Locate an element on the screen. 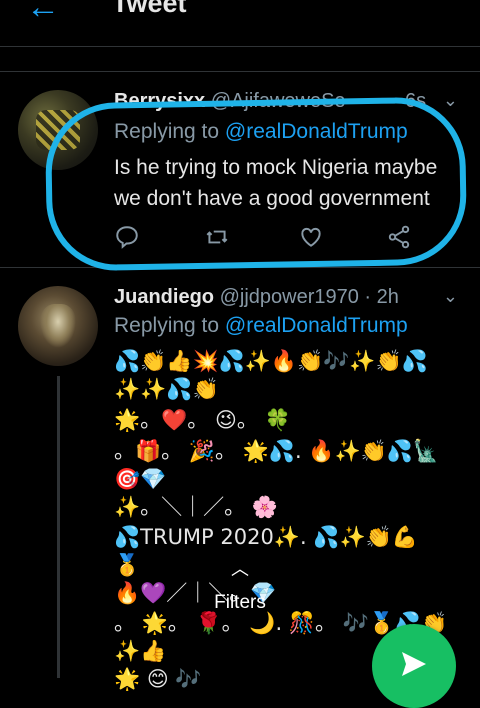 The image size is (480, 708). display-name: Juandiego is located at coordinates (164, 297).